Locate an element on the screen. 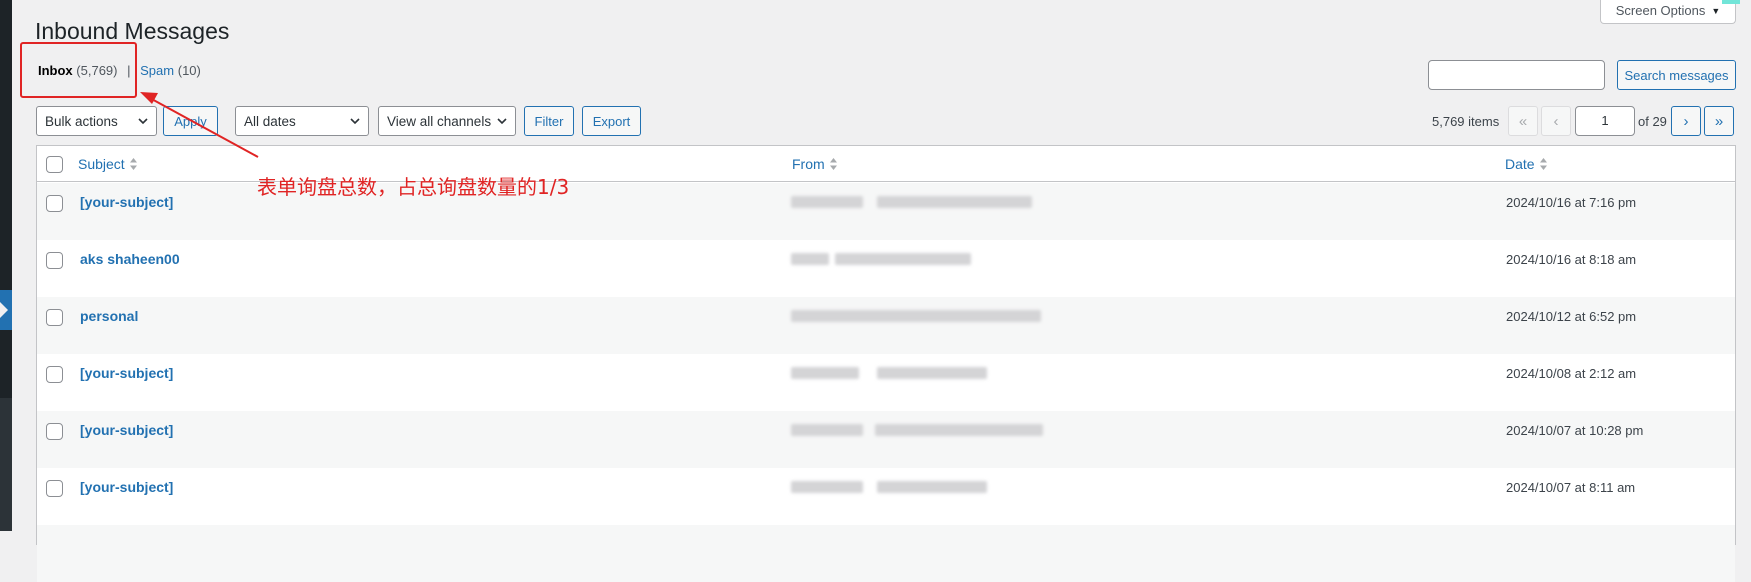 This screenshot has height=582, width=1751. admin-menu-pointer is located at coordinates (4, 310).